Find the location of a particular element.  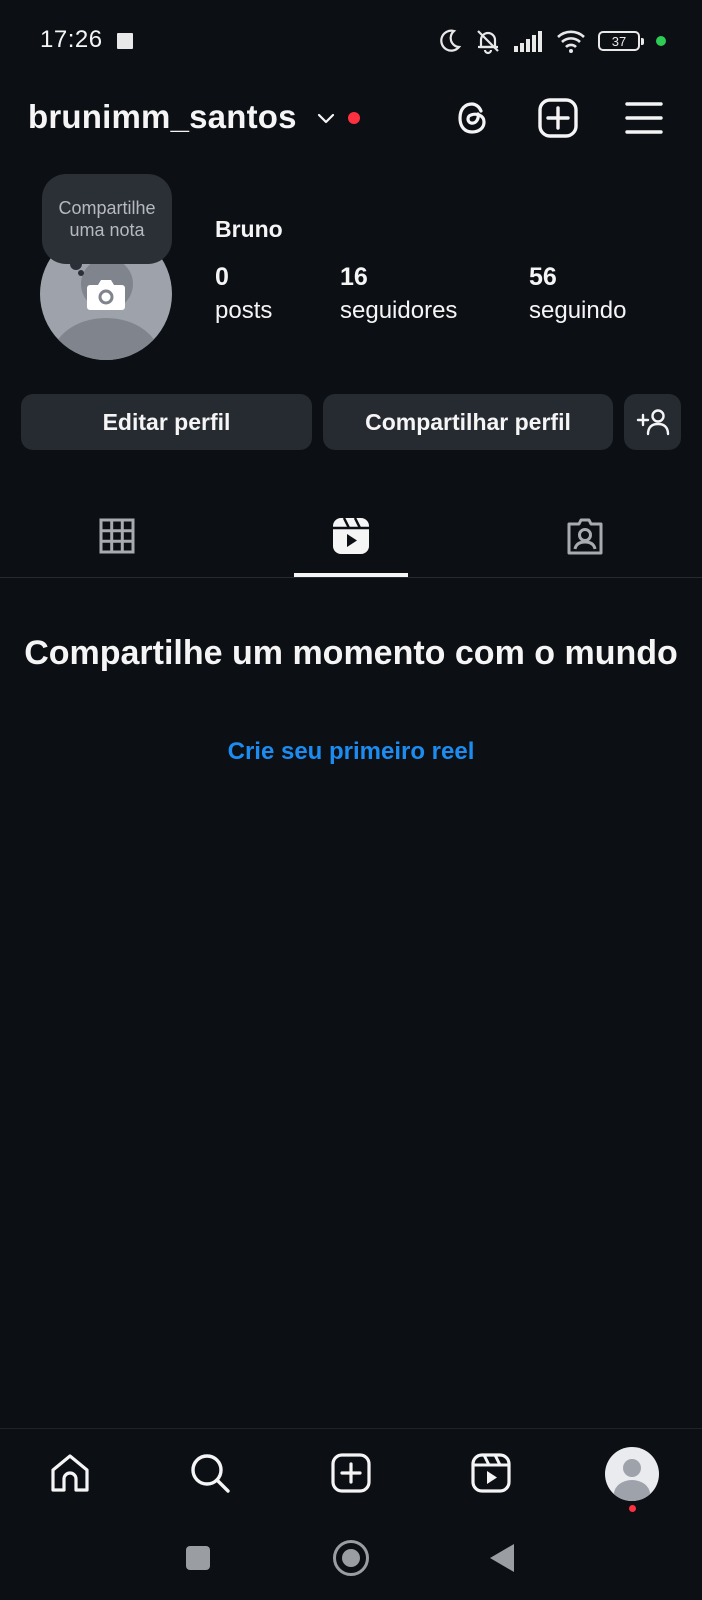

note-text: Compartilhe uma nota is located at coordinates (107, 219).